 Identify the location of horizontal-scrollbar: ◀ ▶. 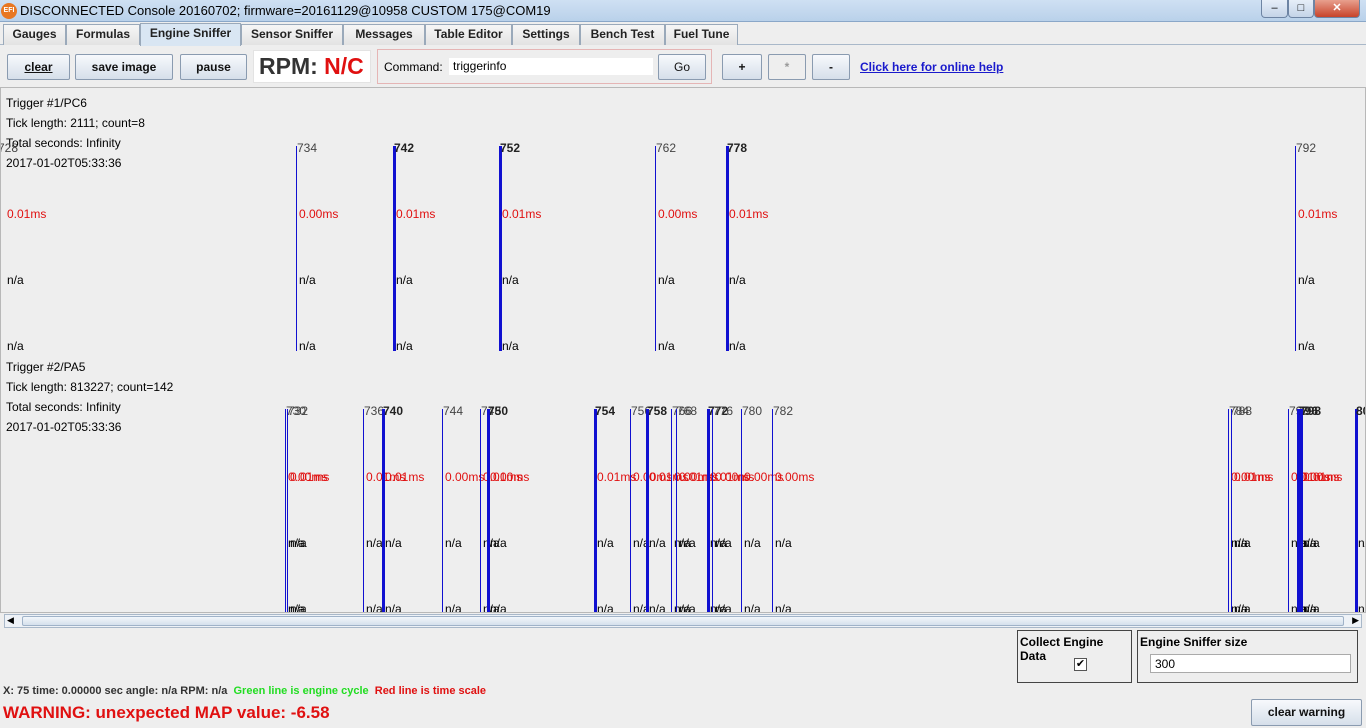
(683, 621).